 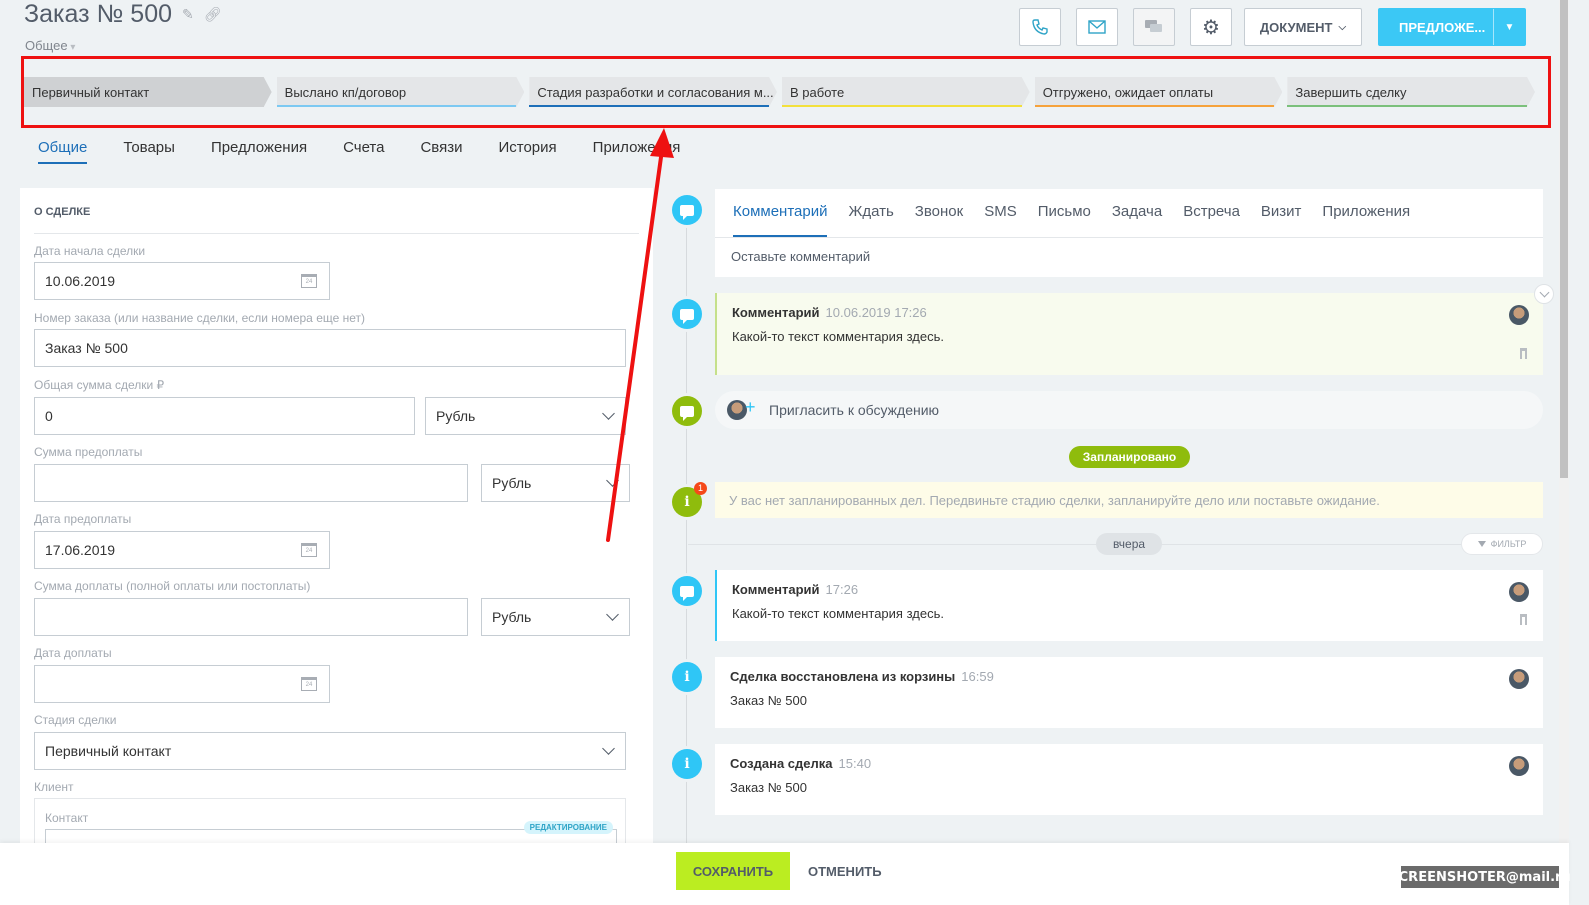 I want to click on notification-count-badge: 1, so click(x=700, y=488).